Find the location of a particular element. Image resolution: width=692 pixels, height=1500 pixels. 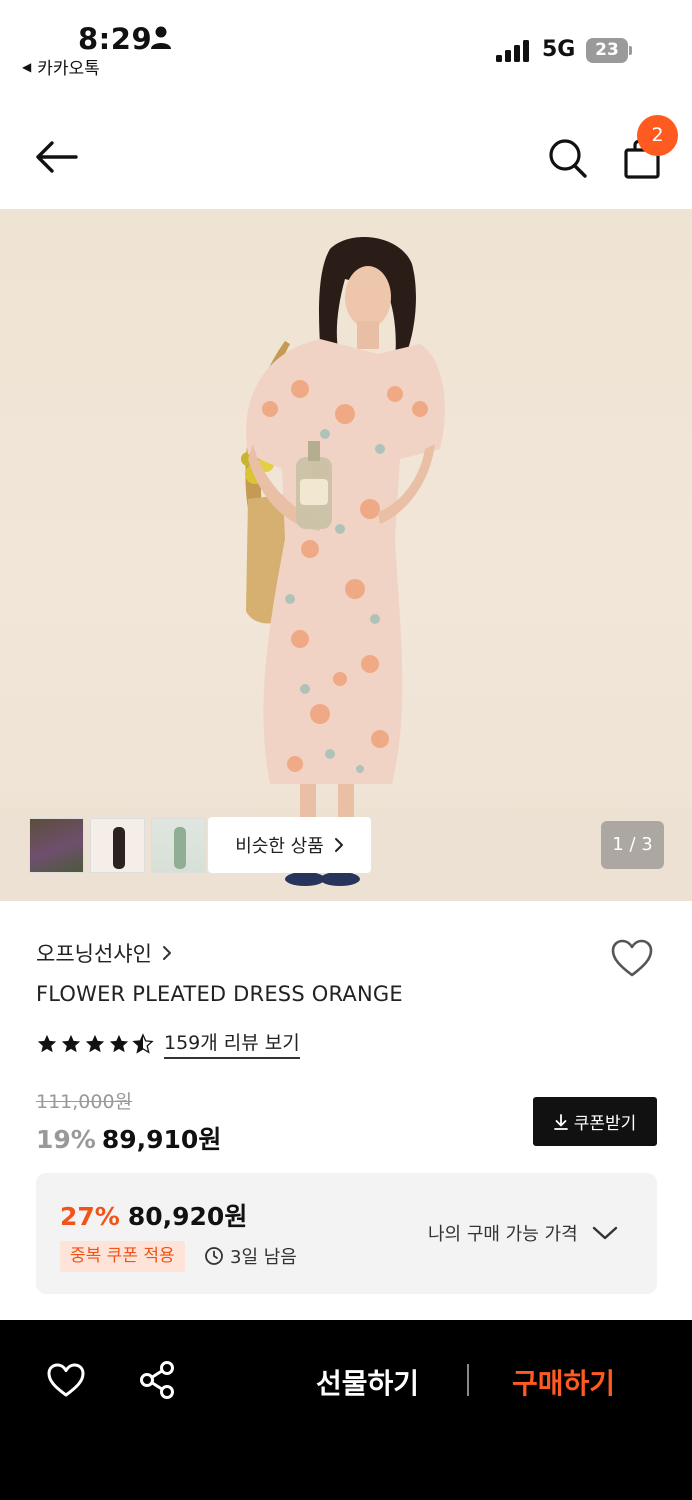

star-rating is located at coordinates (95, 1043).